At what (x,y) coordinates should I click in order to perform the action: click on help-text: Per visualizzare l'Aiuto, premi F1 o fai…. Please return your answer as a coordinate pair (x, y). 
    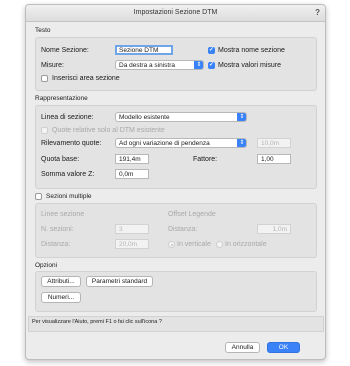
    Looking at the image, I should click on (97, 322).